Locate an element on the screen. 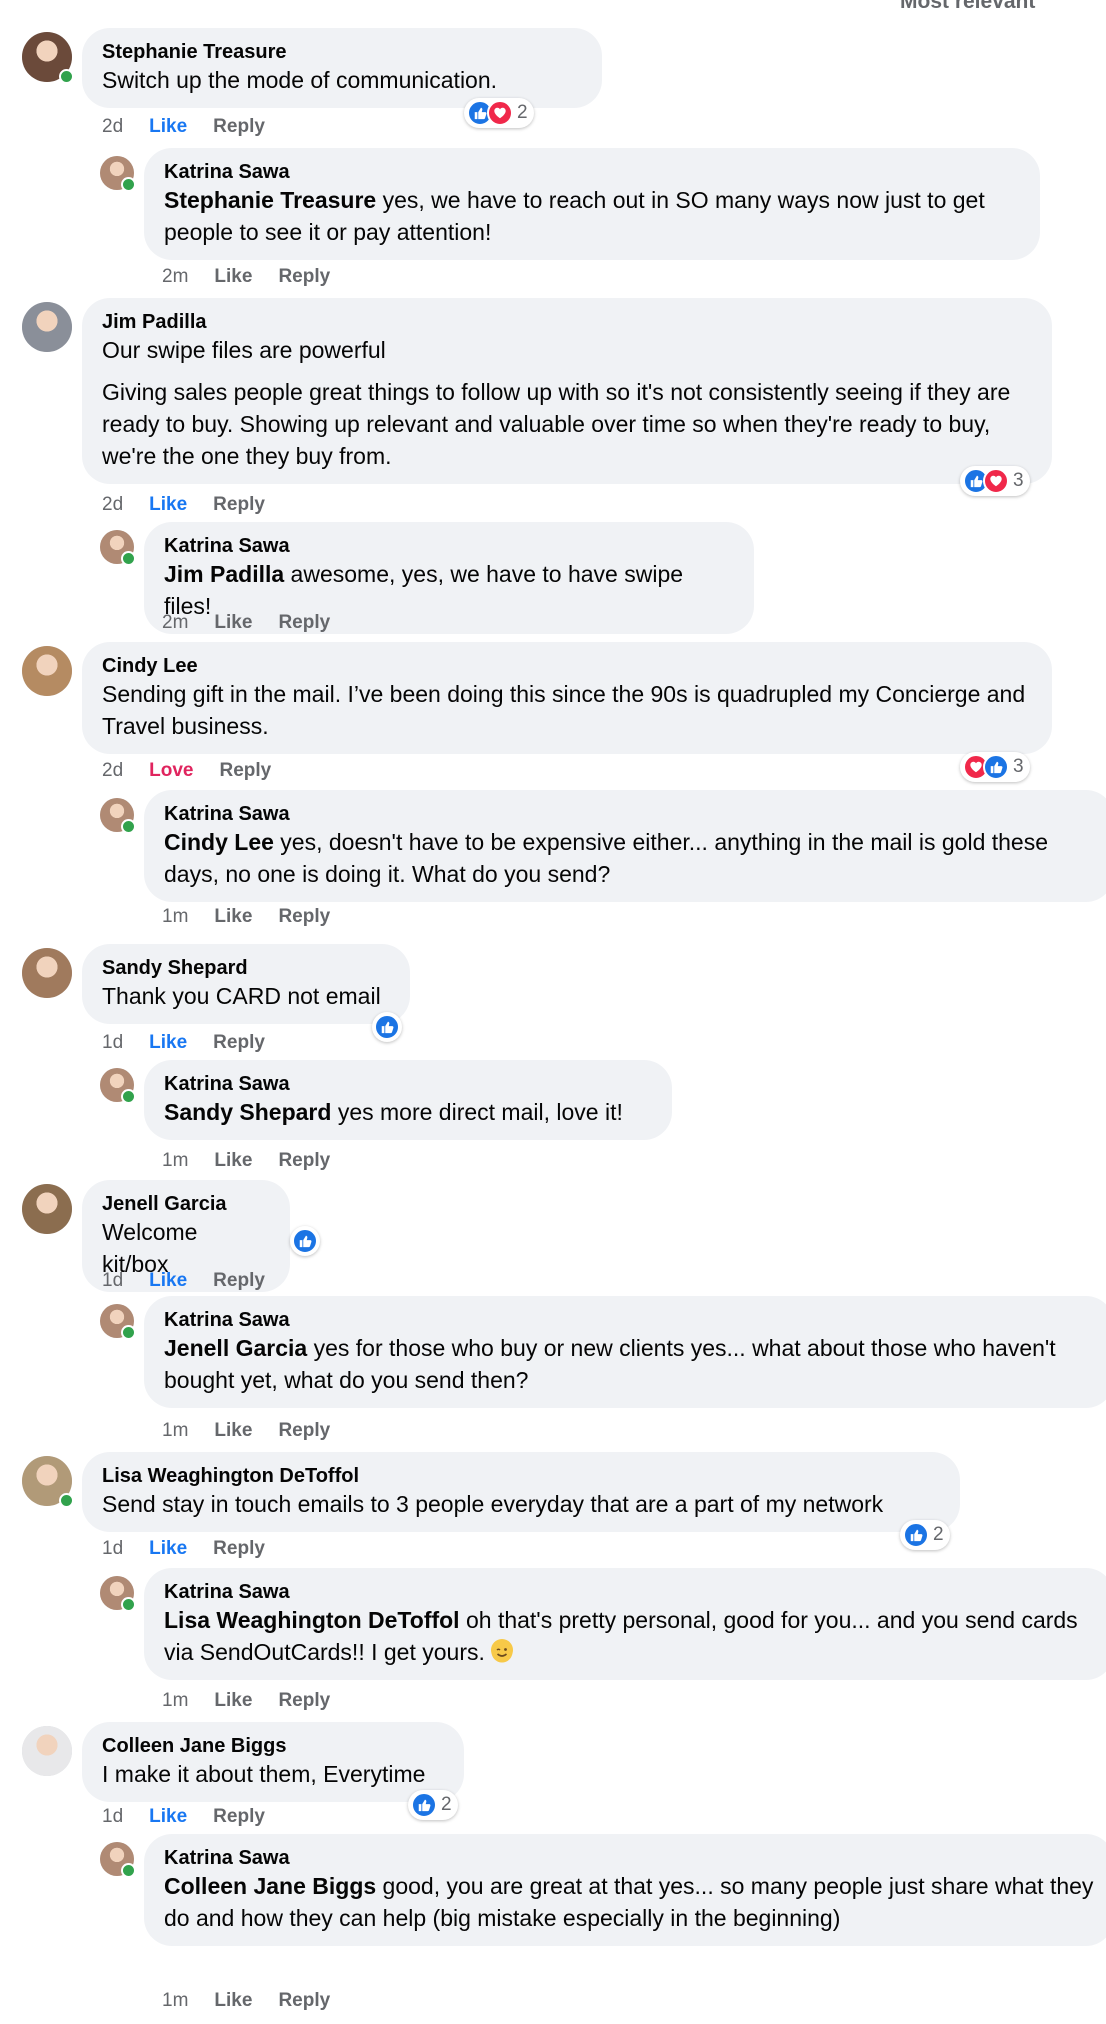 This screenshot has height=2024, width=1106. mention-link: Cindy Lee is located at coordinates (219, 842).